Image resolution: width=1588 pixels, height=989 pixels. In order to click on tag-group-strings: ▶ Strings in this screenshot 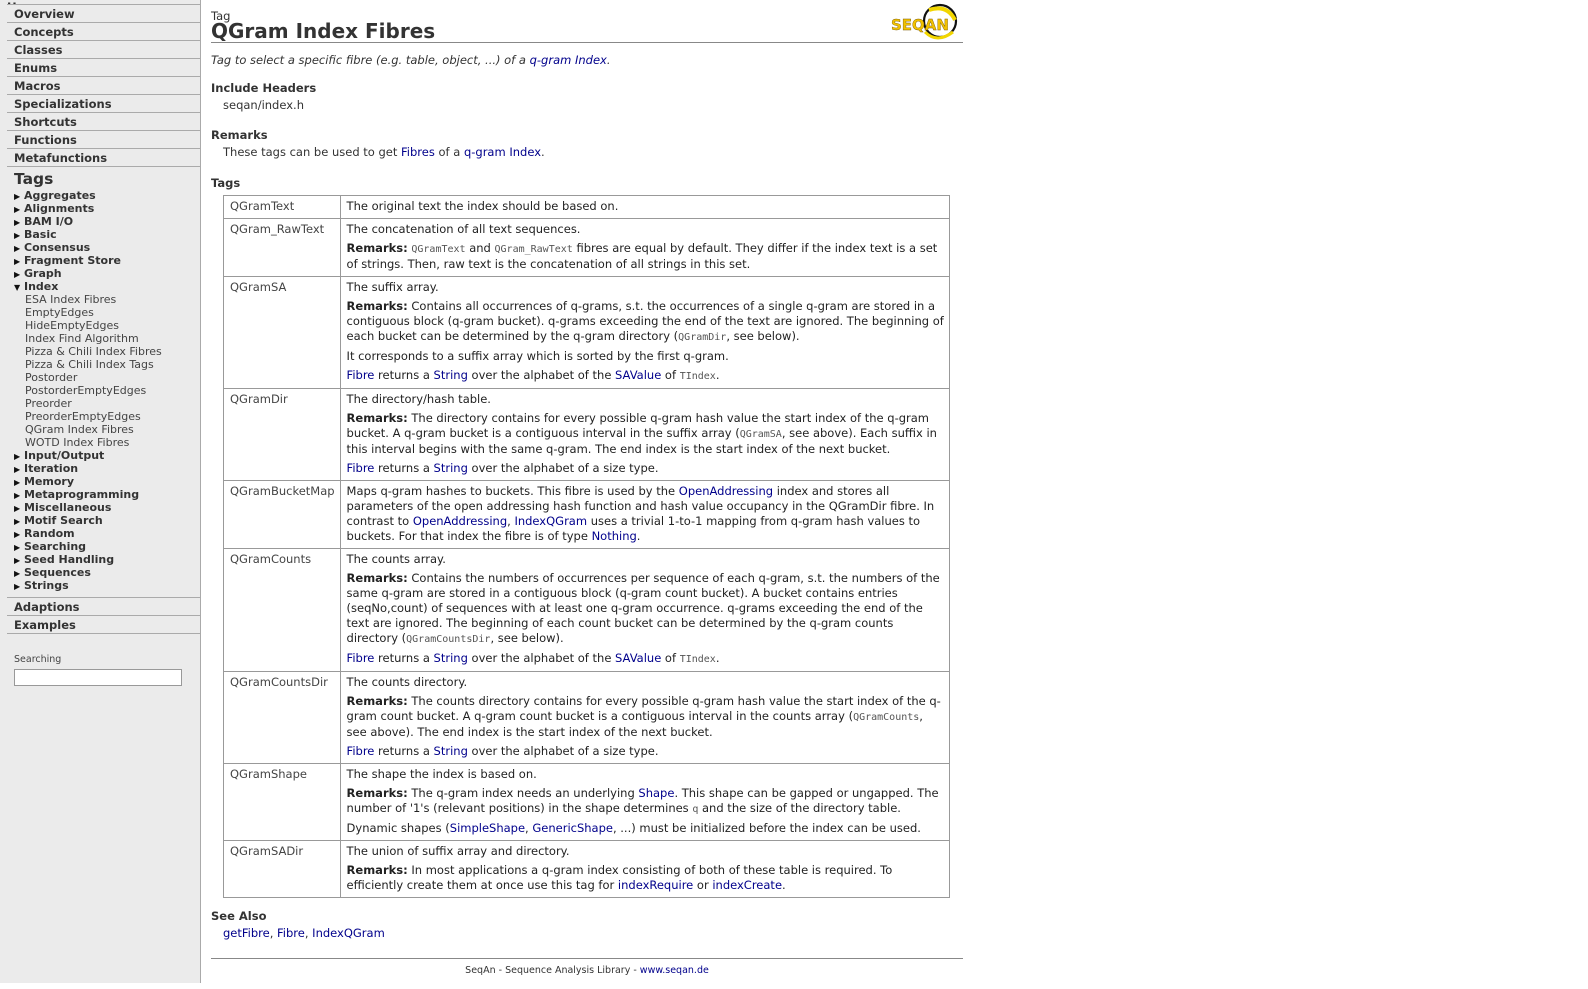, I will do `click(107, 585)`.